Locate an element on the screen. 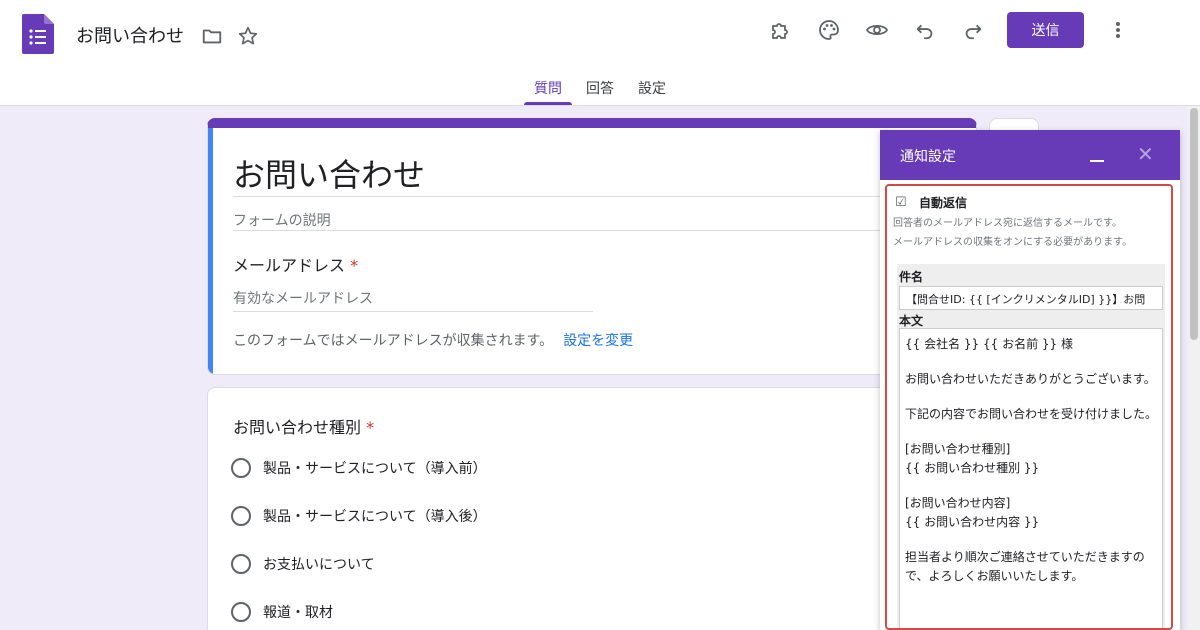 The width and height of the screenshot is (1200, 630). body-paragraph: {{ 会社名 }} {{ お名前 }} 様 is located at coordinates (989, 344).